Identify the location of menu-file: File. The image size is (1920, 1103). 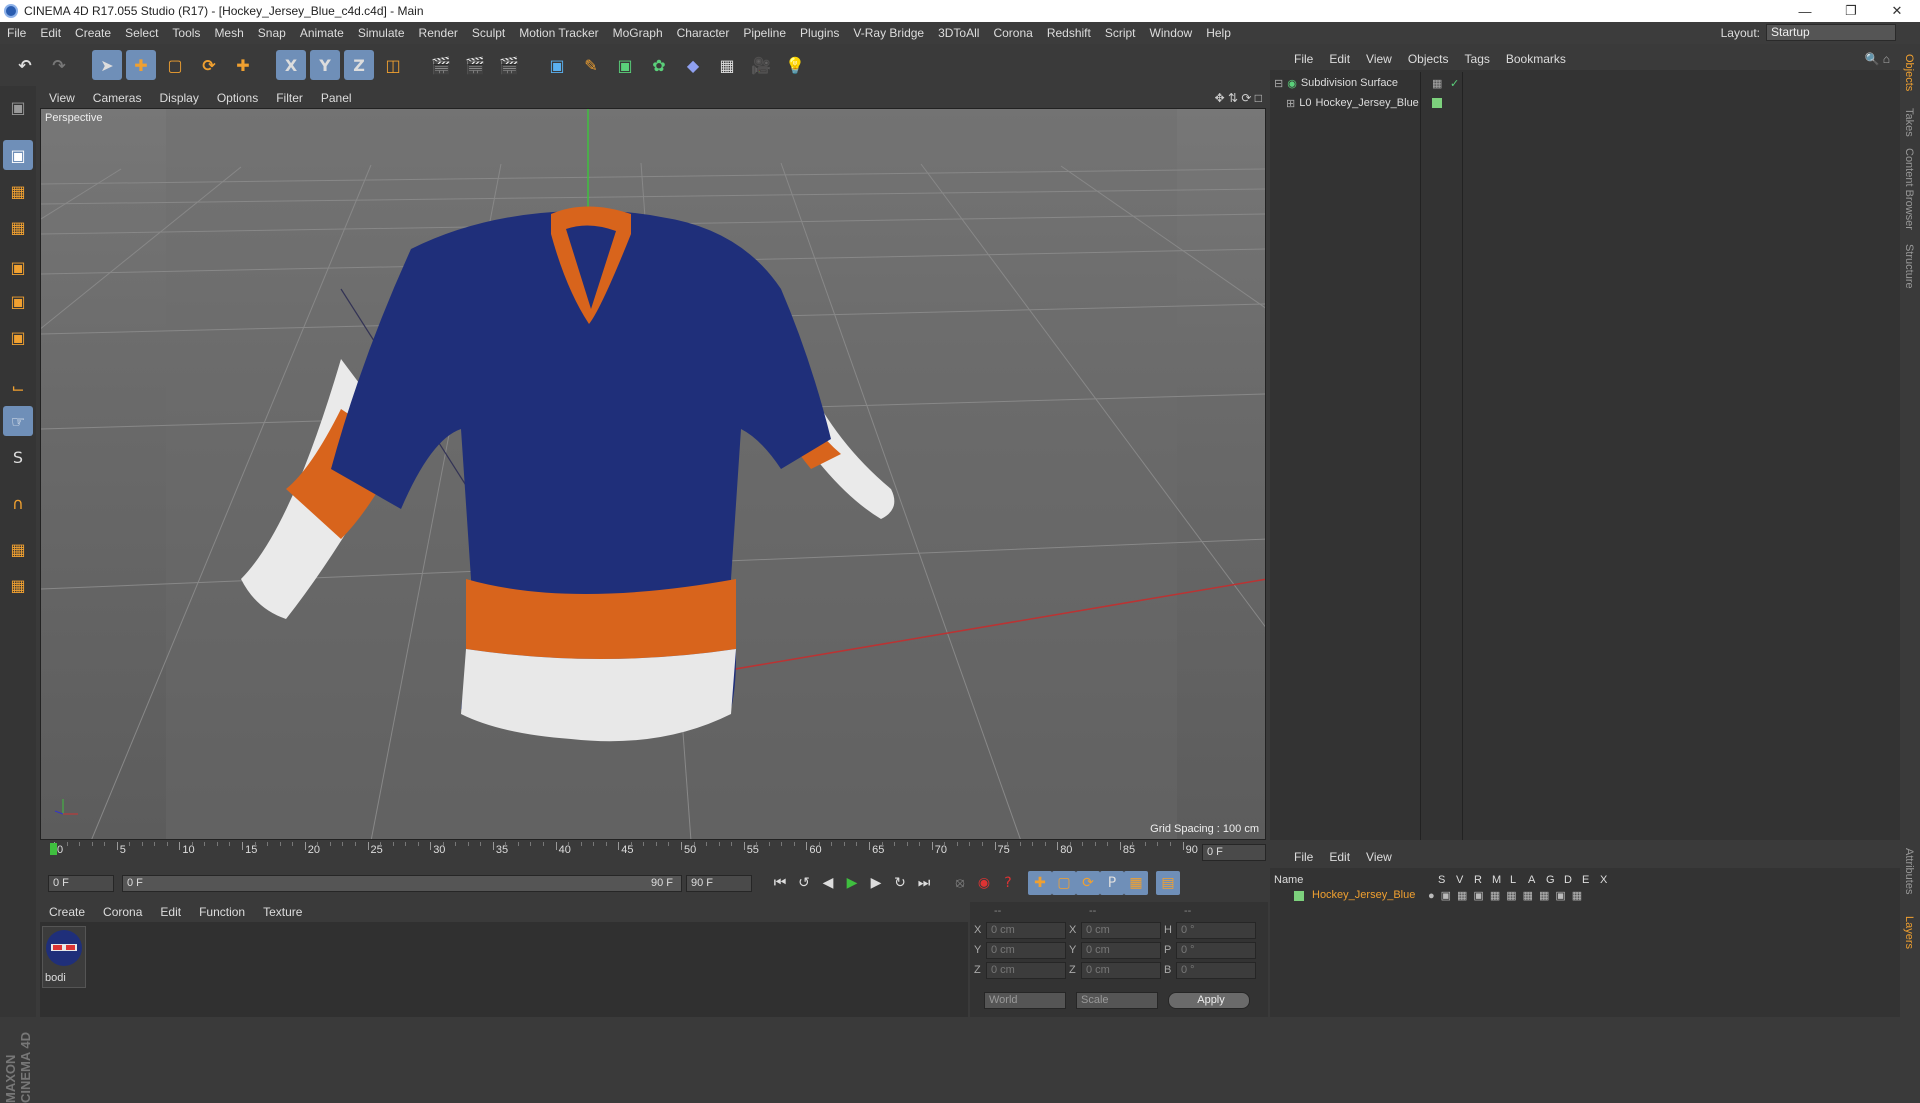
(16, 33).